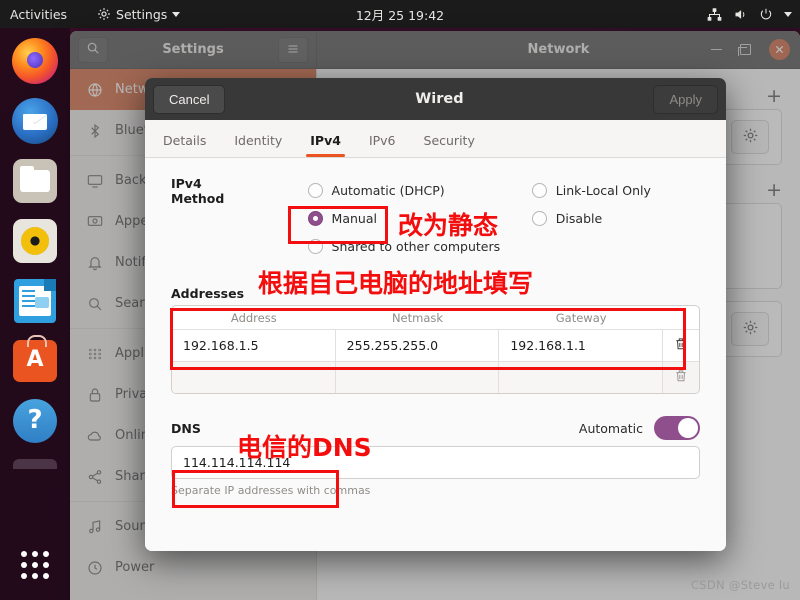 Image resolution: width=800 pixels, height=600 pixels. I want to click on radio-link-local-only: Link-Local Only, so click(615, 190).